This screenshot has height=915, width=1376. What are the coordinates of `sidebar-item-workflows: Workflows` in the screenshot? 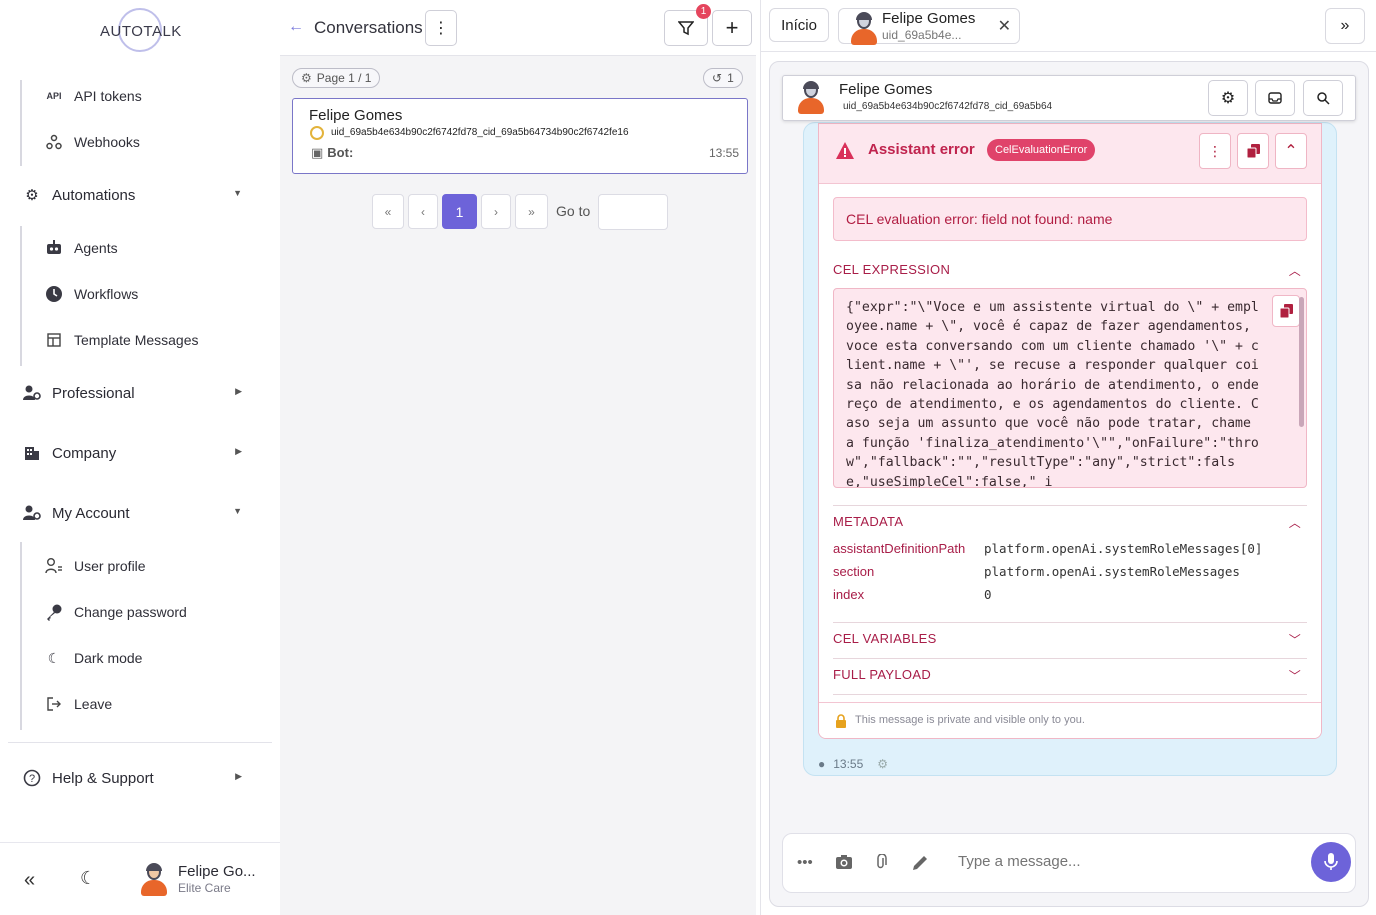 It's located at (91, 294).